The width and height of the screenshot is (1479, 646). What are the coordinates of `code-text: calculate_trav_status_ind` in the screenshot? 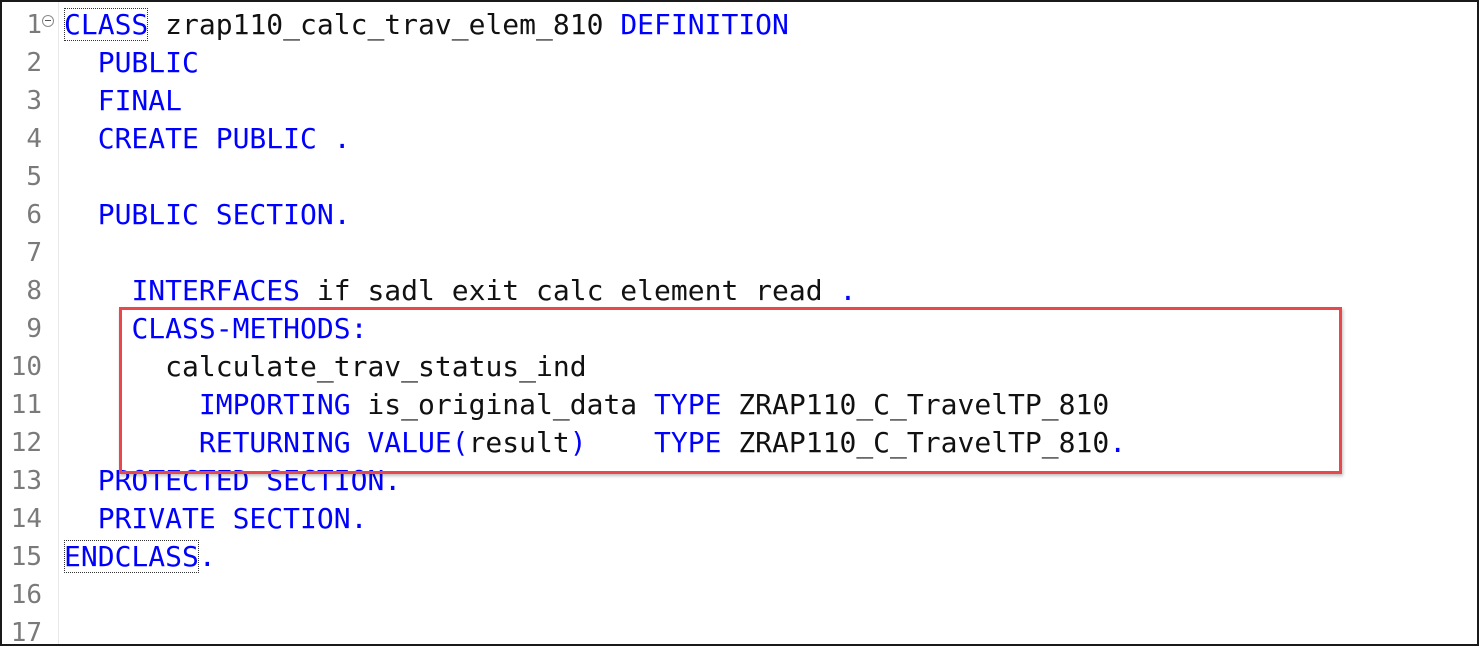 It's located at (325, 367).